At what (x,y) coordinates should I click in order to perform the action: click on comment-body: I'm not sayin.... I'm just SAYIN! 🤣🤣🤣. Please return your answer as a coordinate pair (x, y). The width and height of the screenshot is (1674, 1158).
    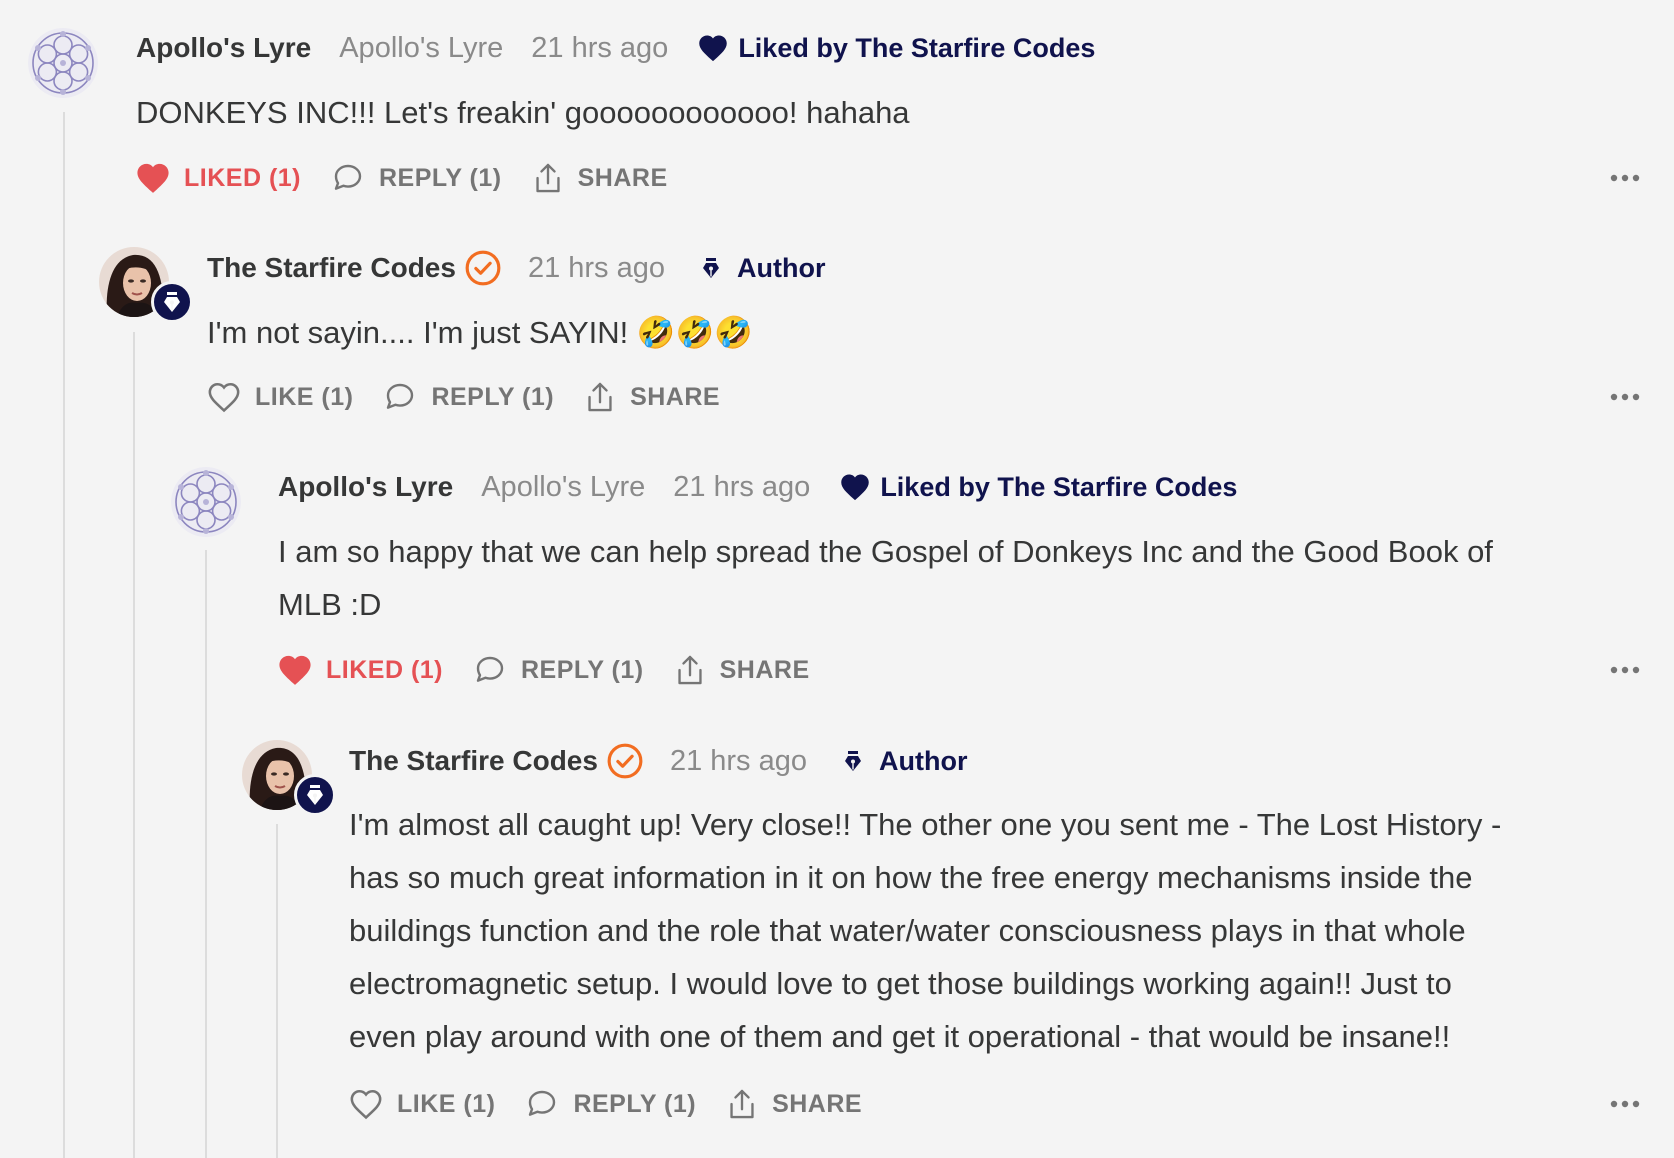
    Looking at the image, I should click on (480, 332).